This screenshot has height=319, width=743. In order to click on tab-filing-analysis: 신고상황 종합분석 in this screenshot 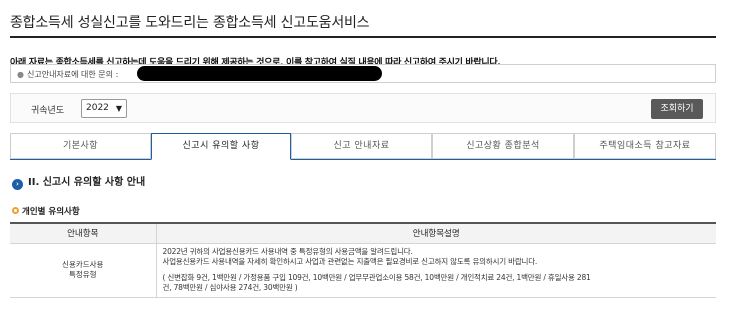, I will do `click(503, 146)`.